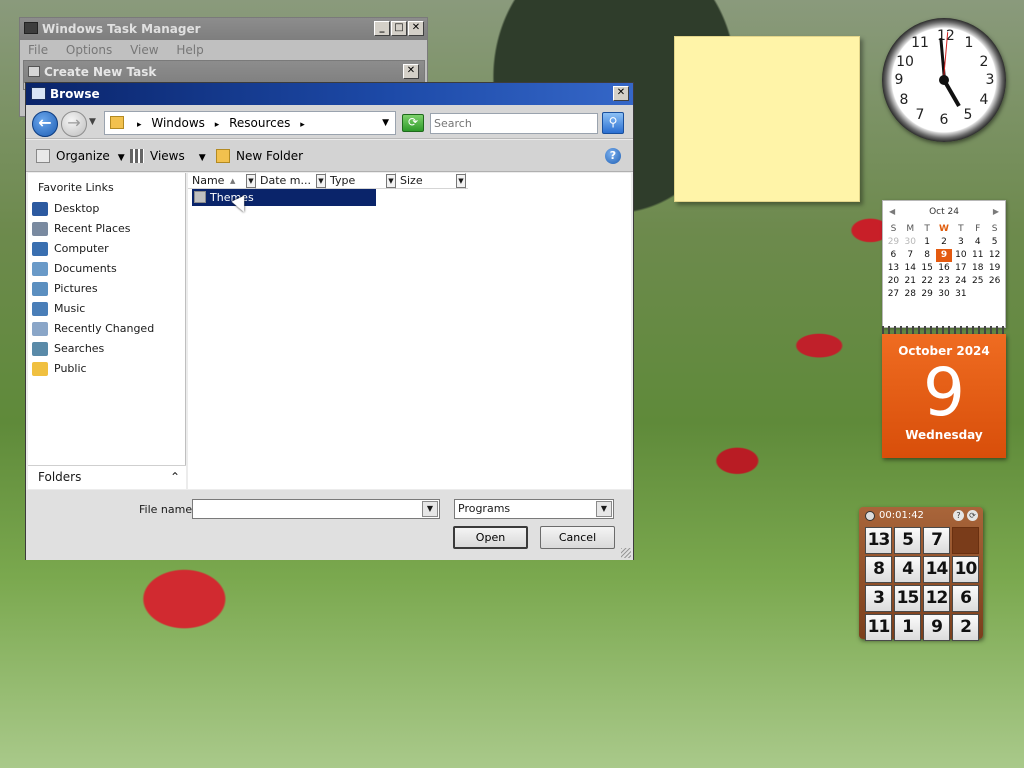  Describe the element at coordinates (893, 294) in the screenshot. I see `calendar-day: 27` at that location.